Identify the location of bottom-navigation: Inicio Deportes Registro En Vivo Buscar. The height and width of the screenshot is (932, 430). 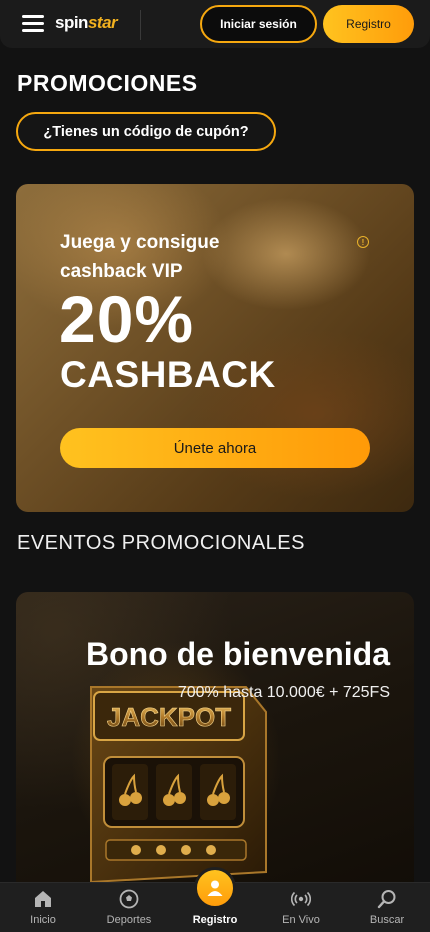
(215, 899).